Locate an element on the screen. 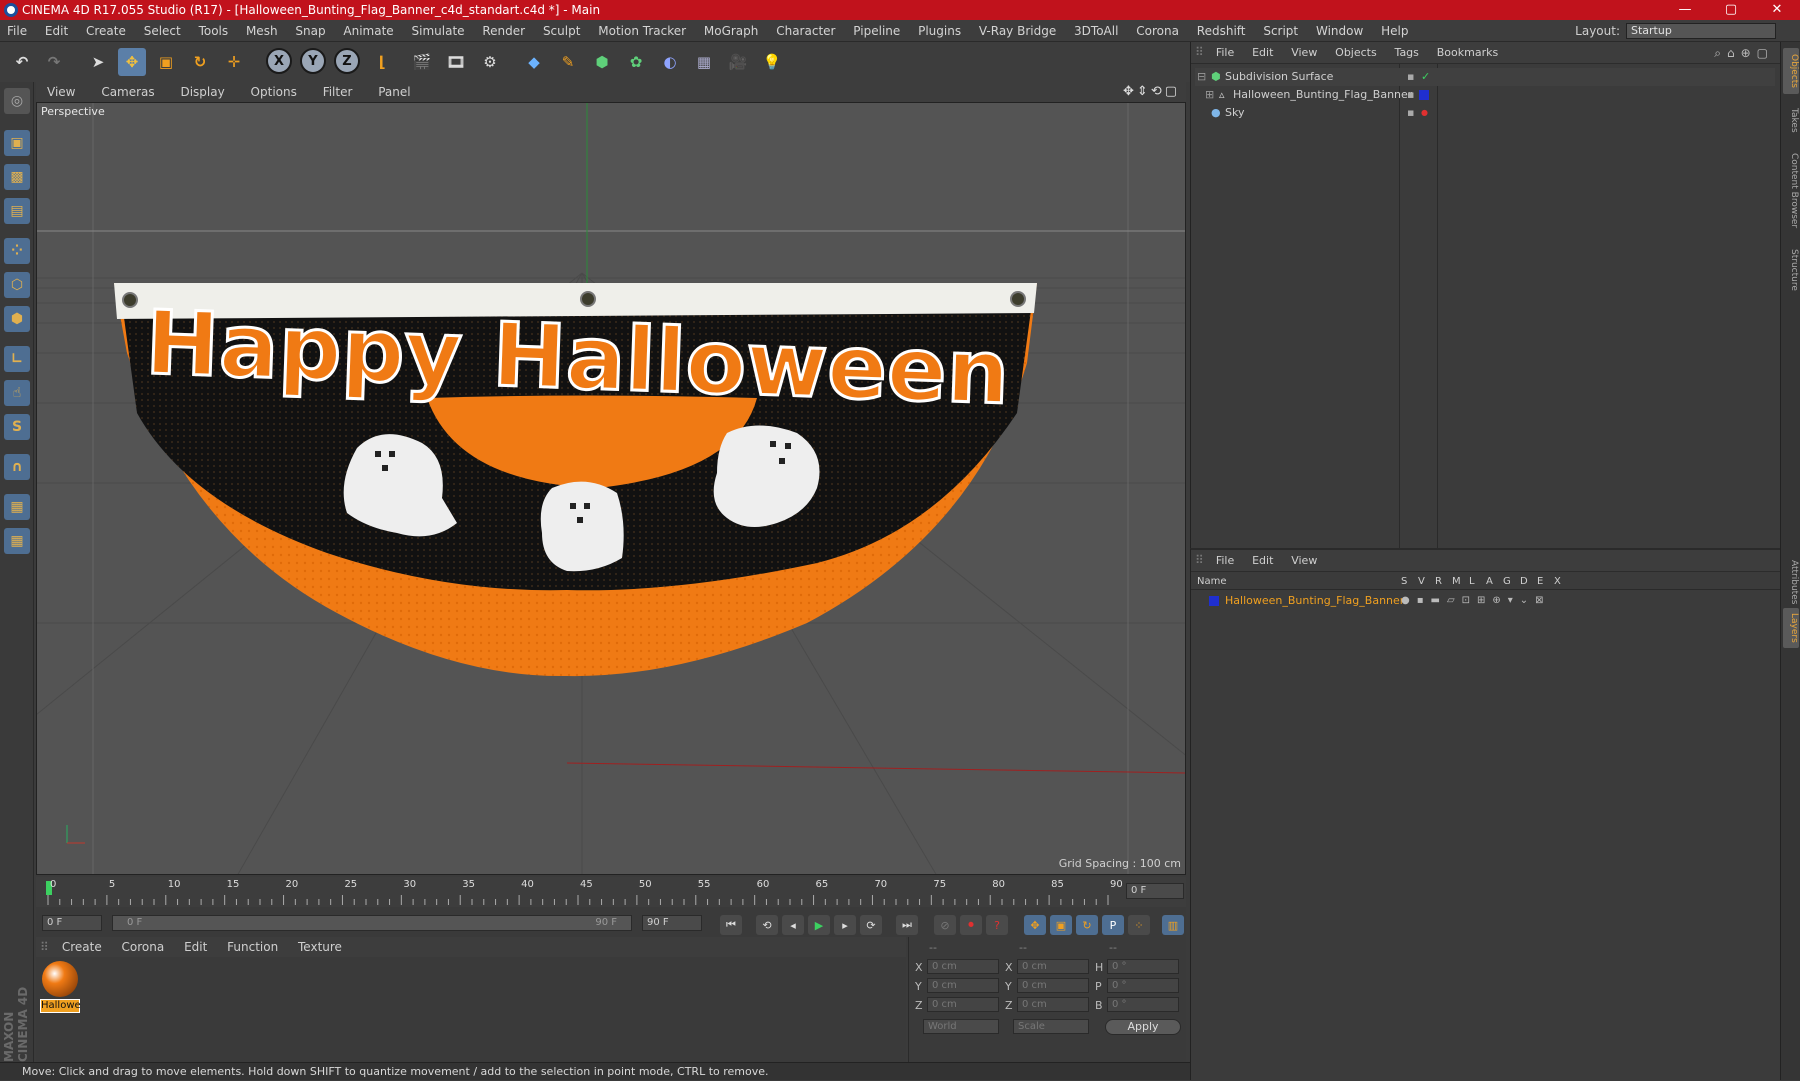 The image size is (1800, 1081). expand-toggle-icon: ⊞ is located at coordinates (1209, 95).